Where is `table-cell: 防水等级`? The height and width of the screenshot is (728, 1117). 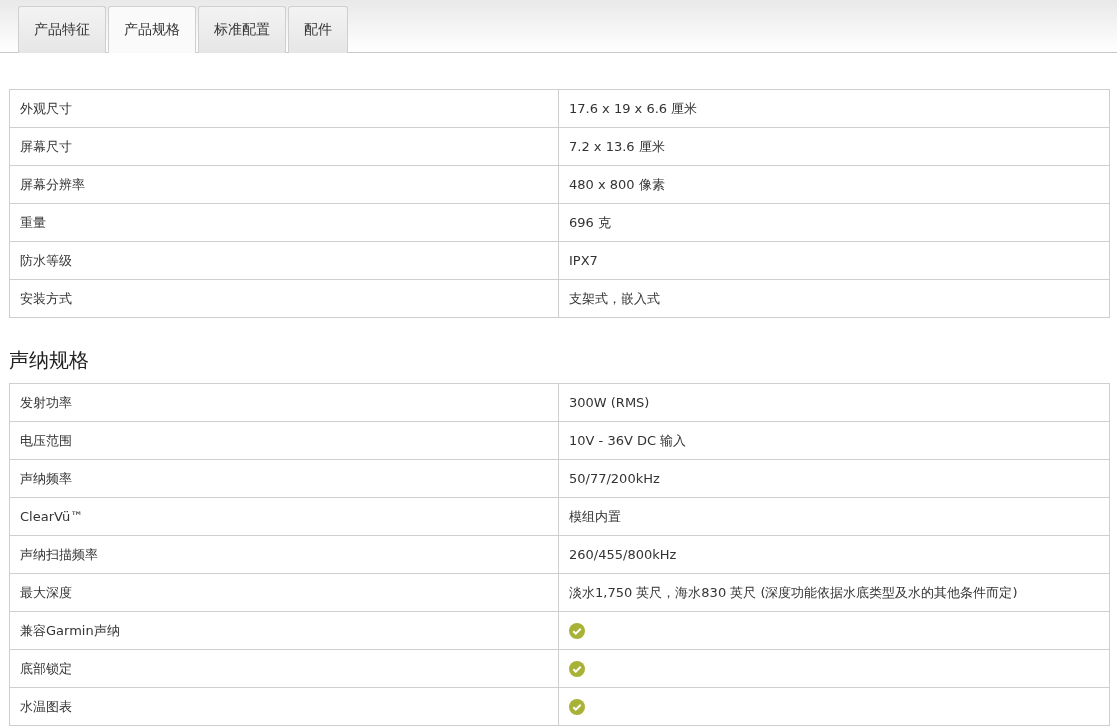 table-cell: 防水等级 is located at coordinates (284, 260).